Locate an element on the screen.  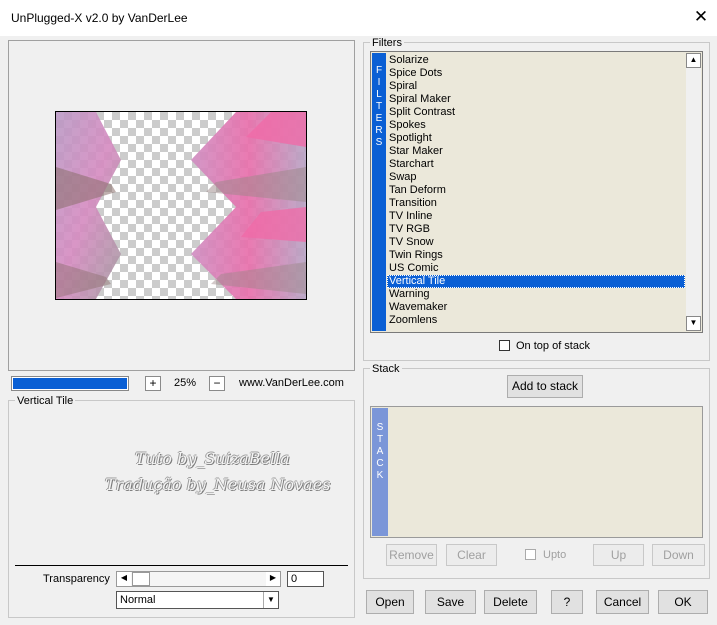
ok-button: OK is located at coordinates (683, 602).